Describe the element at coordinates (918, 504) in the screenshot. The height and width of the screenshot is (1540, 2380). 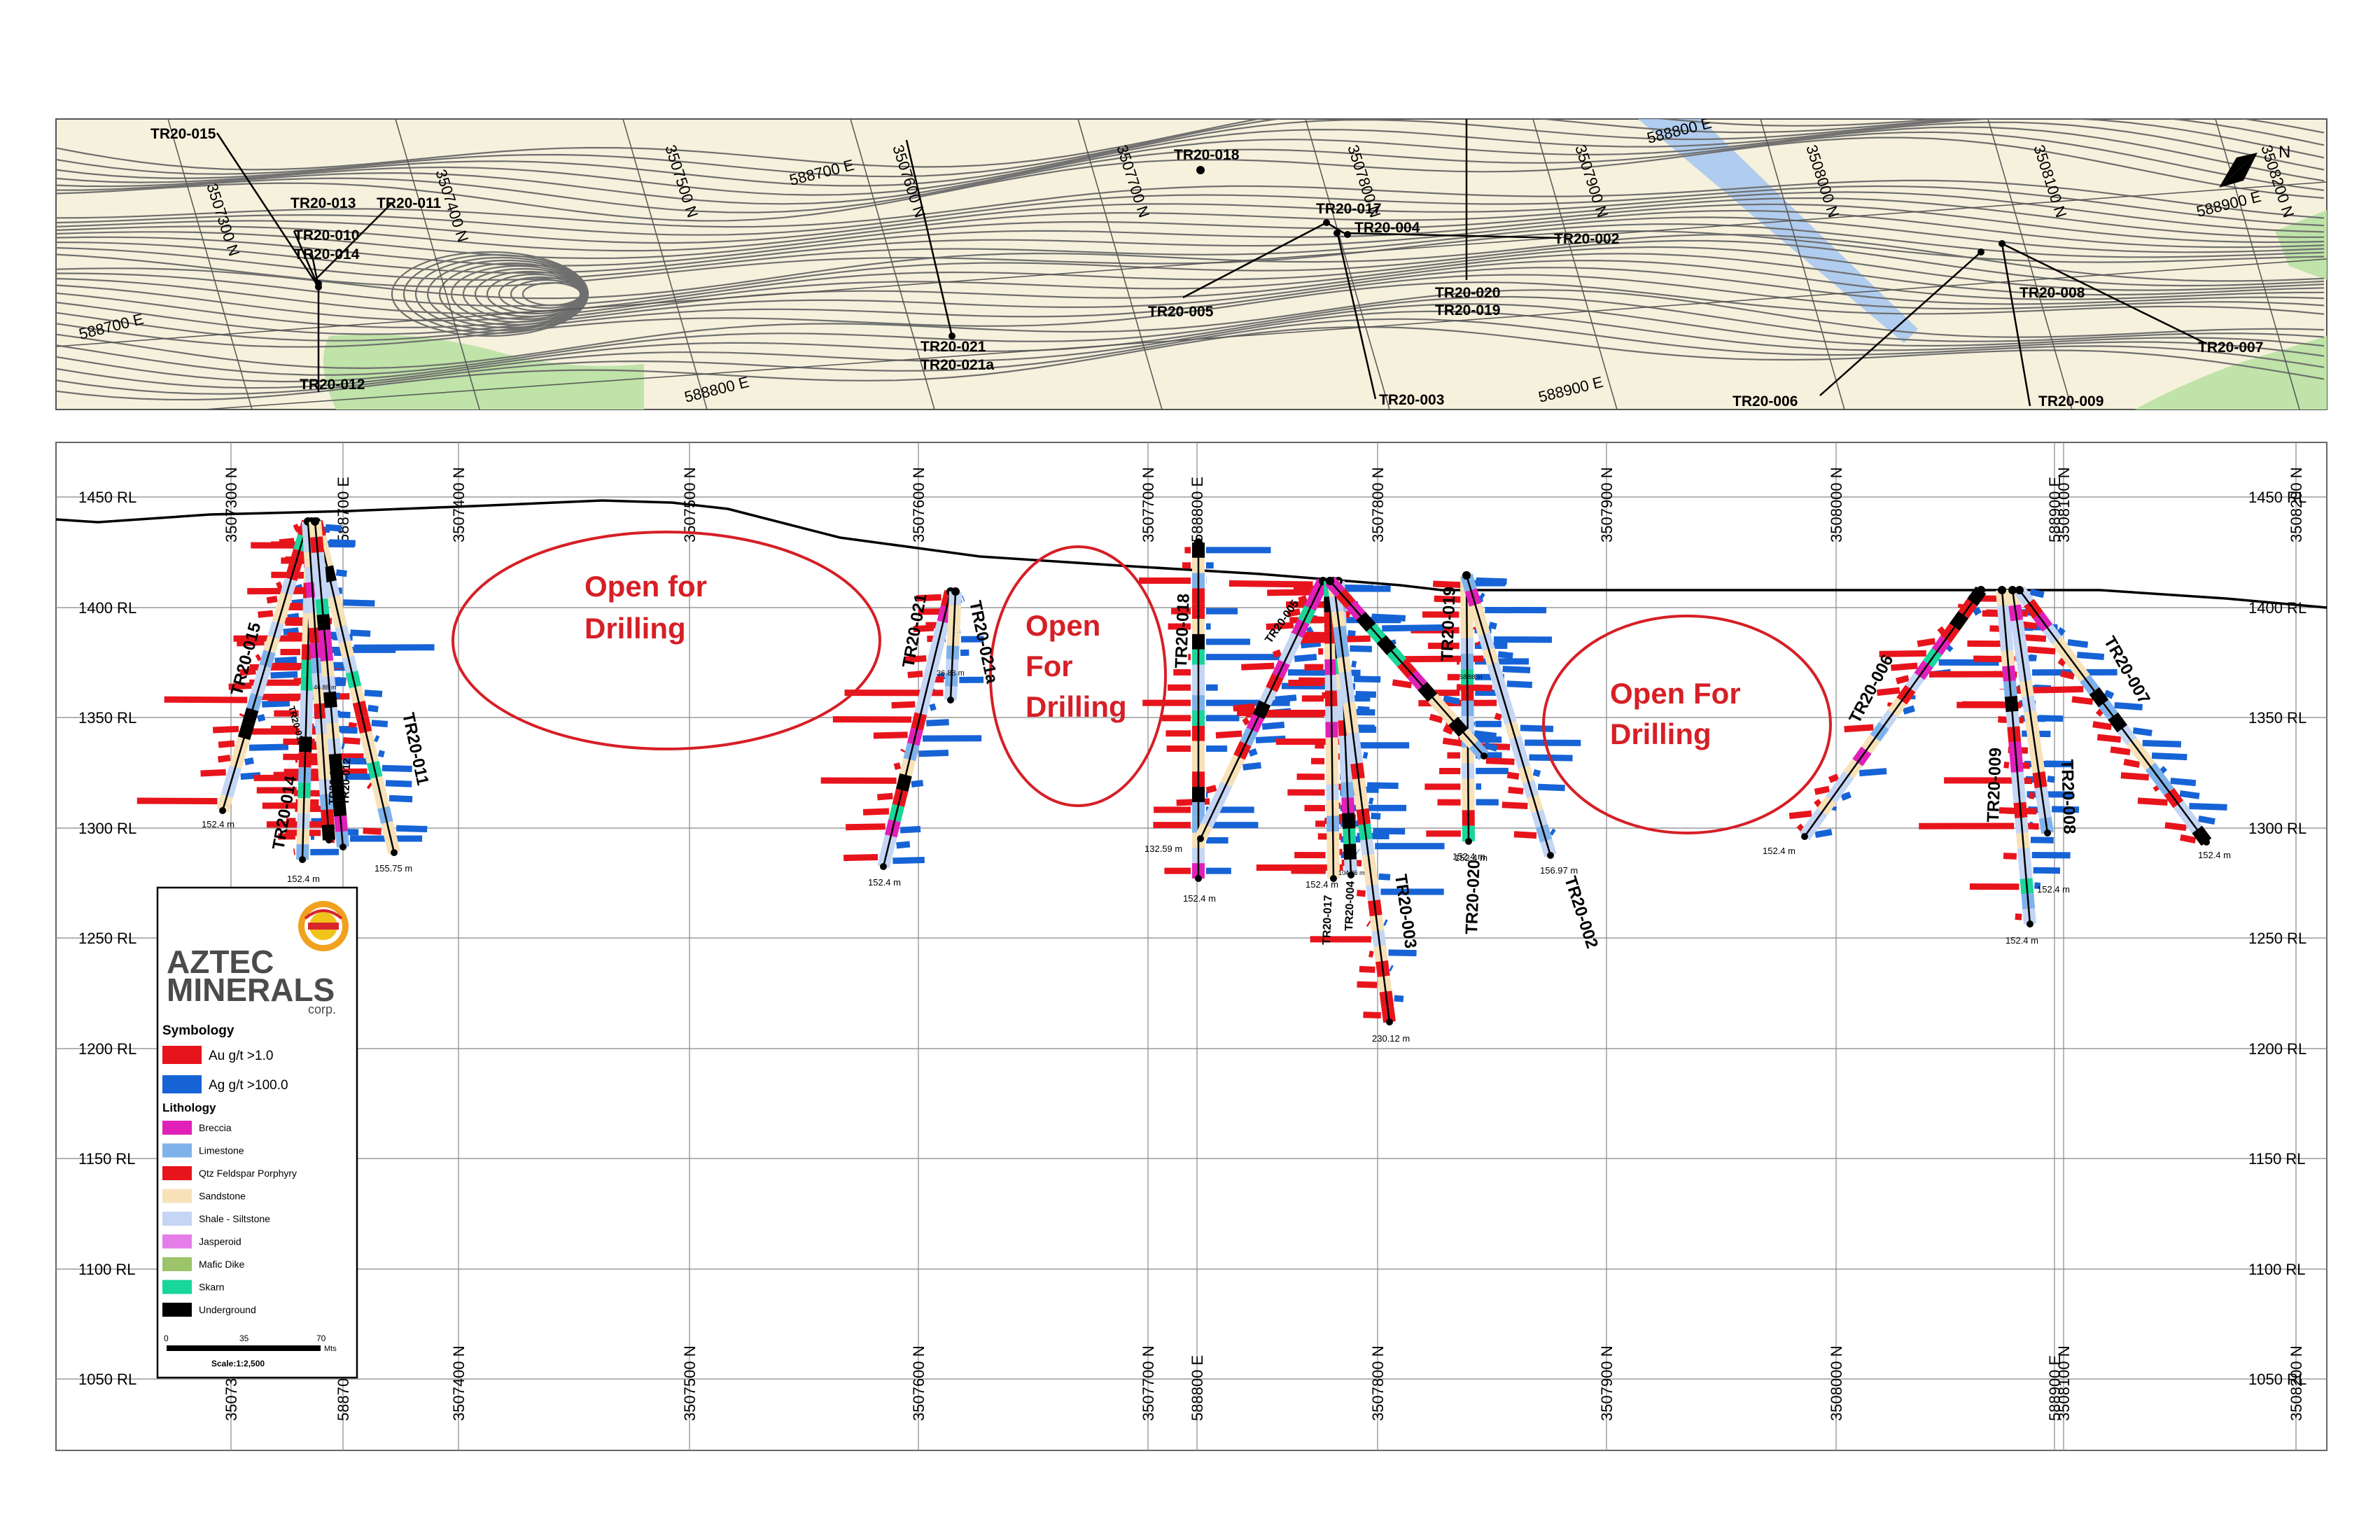
I see `grid-label: 3507600 N` at that location.